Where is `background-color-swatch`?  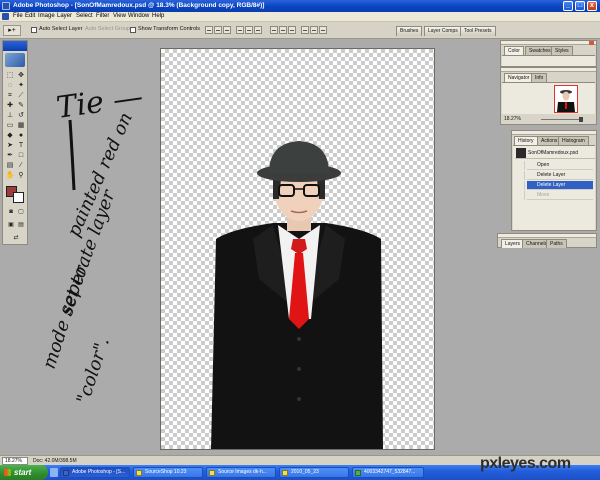
background-color-swatch is located at coordinates (18, 197).